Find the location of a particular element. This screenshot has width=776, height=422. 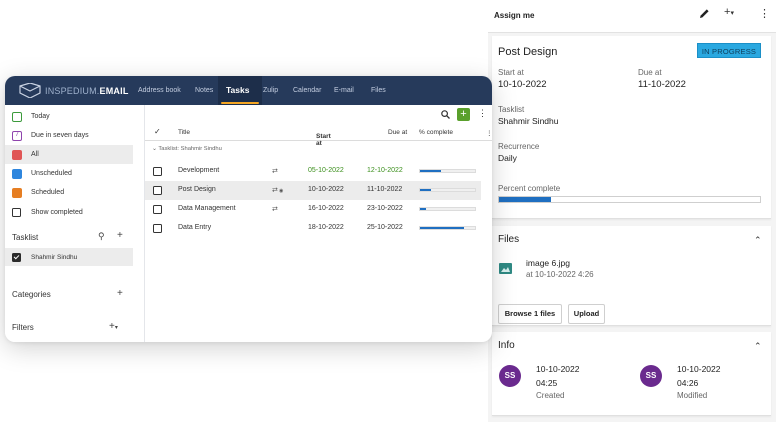

table-row: Development ⇄ 05-10-2022 12-10-2022 is located at coordinates (313, 171).